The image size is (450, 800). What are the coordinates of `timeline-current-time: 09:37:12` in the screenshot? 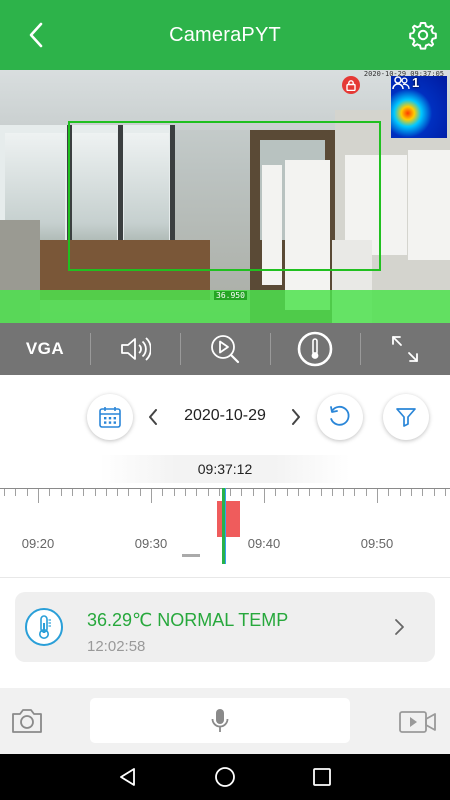 It's located at (225, 469).